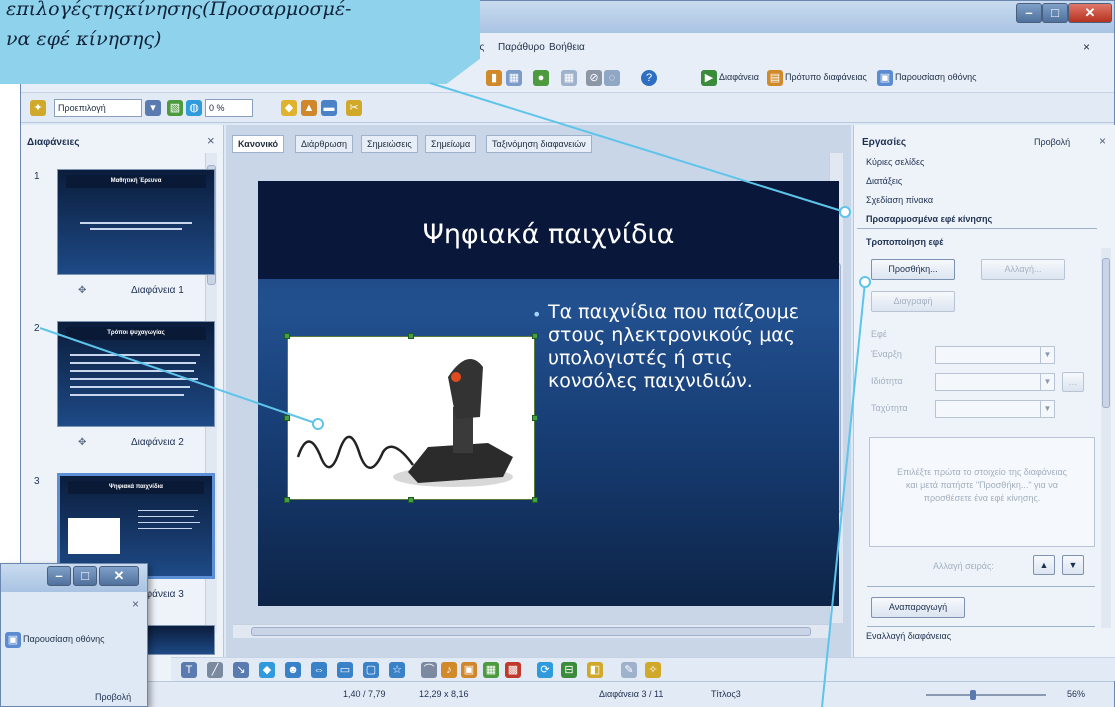 The image size is (1115, 707). Describe the element at coordinates (179, 376) in the screenshot. I see `pointer-line-picture` at that location.